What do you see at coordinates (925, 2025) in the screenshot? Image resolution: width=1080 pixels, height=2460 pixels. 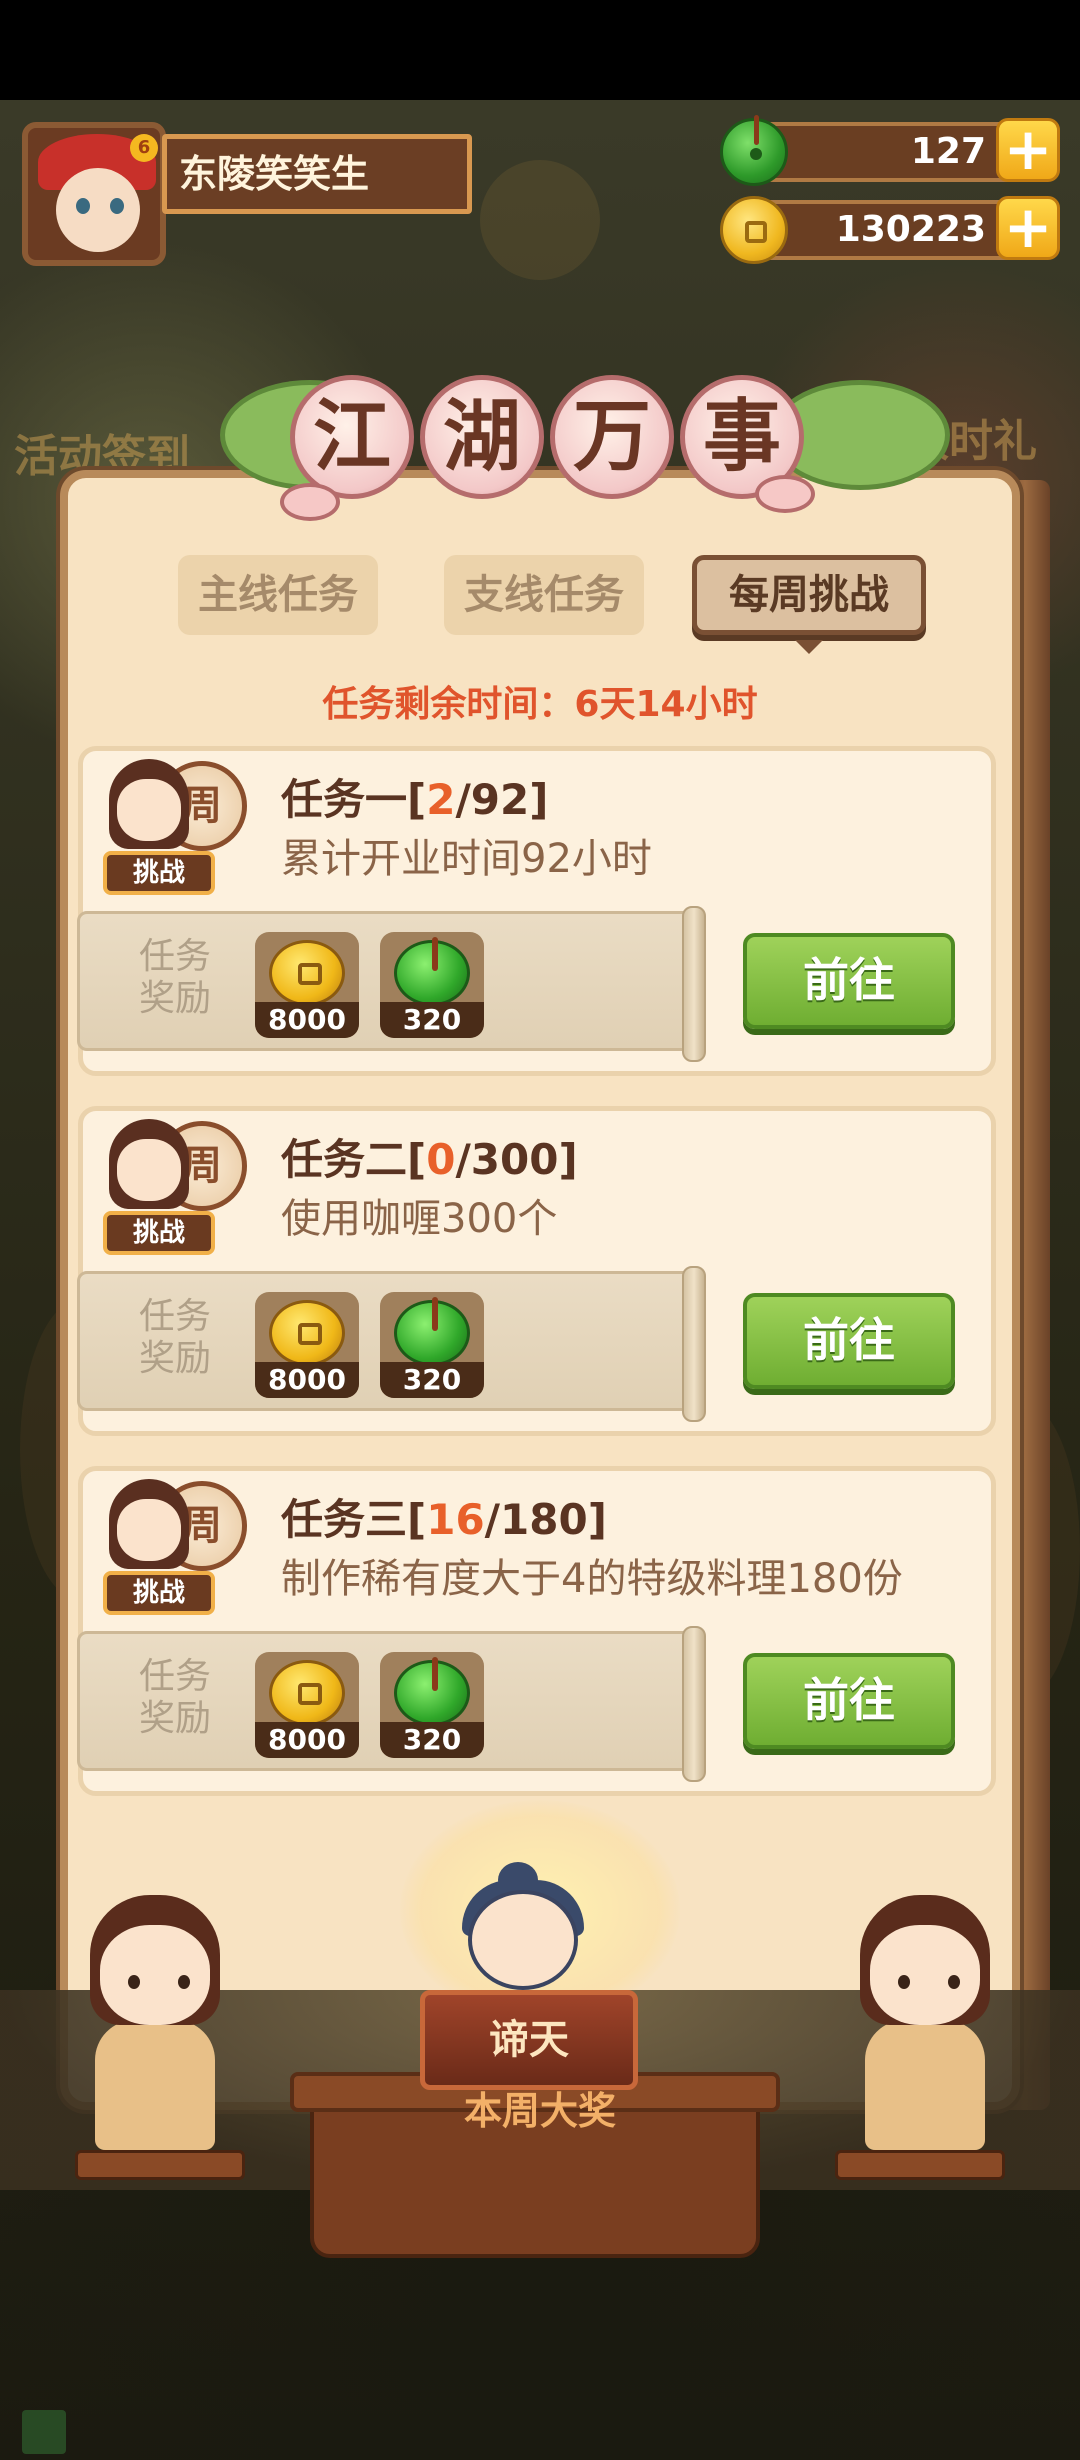 I see `maid-right` at bounding box center [925, 2025].